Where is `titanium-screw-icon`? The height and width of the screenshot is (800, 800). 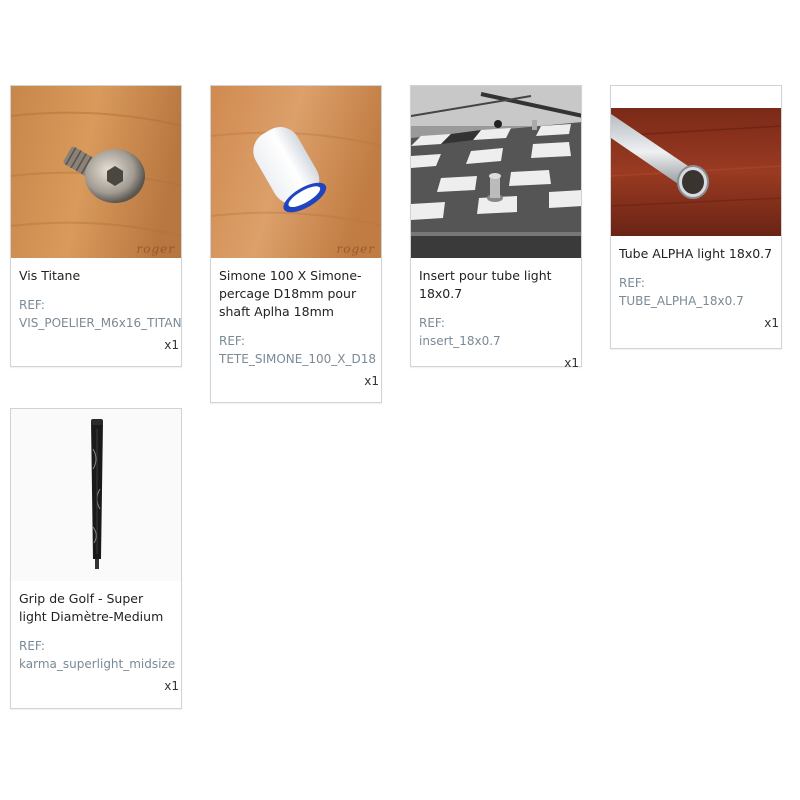
titanium-screw-icon is located at coordinates (96, 172).